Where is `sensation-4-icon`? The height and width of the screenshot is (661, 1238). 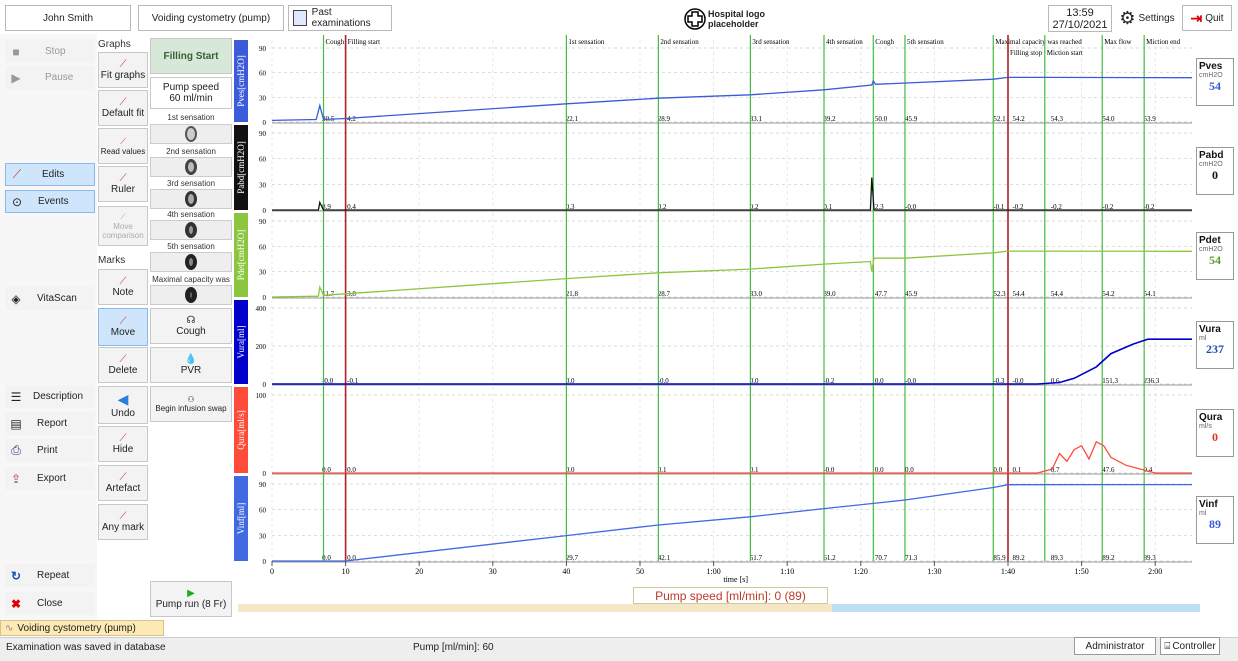
sensation-4-icon is located at coordinates (191, 230).